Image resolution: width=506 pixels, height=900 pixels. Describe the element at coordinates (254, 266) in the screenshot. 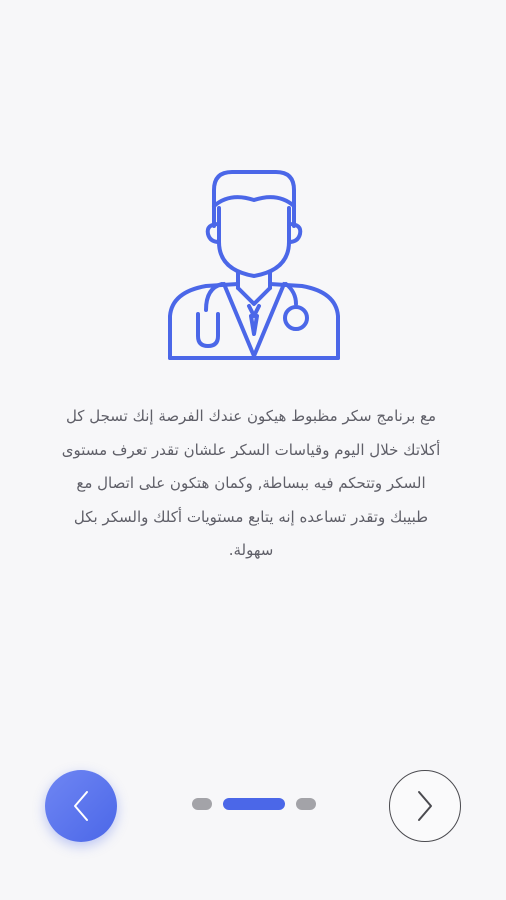

I see `doctor-illustration-icon` at that location.